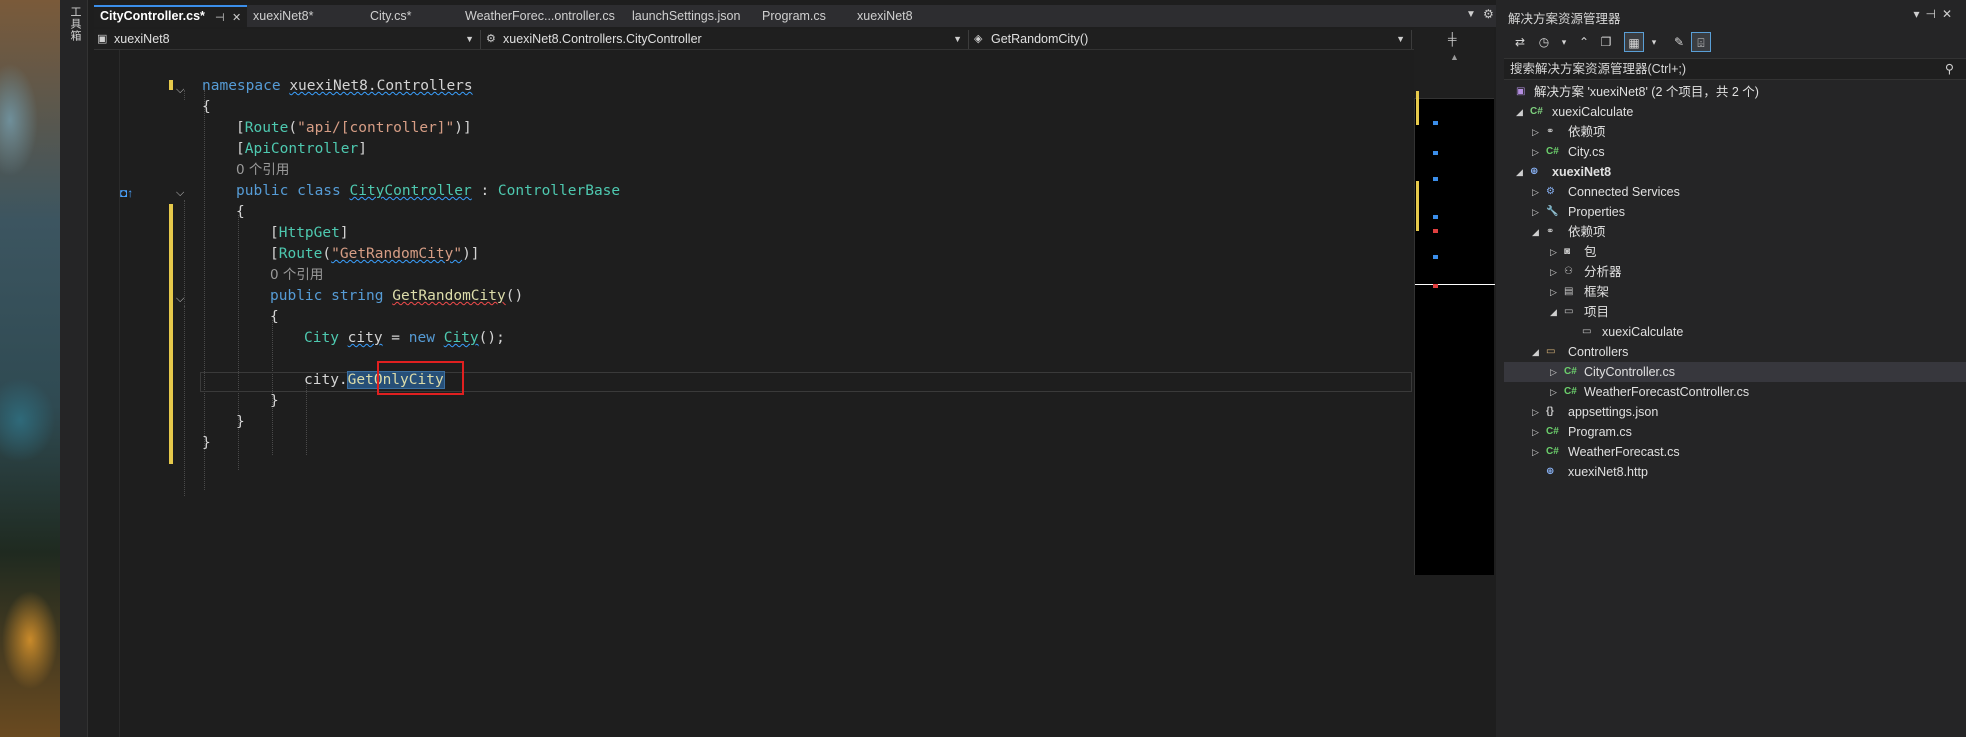 This screenshot has height=737, width=1966. What do you see at coordinates (1586, 152) in the screenshot?
I see `tree-item-label: City.cs` at bounding box center [1586, 152].